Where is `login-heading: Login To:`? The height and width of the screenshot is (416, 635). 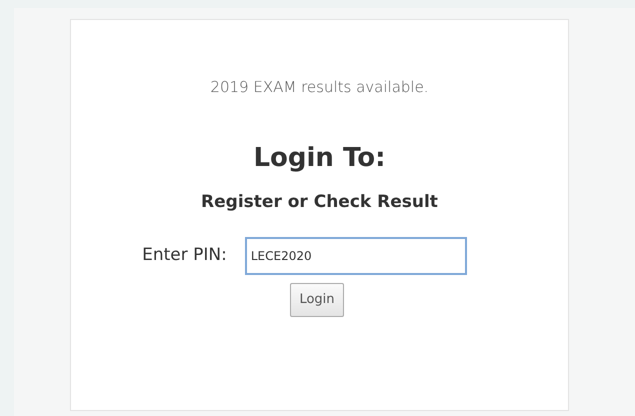 login-heading: Login To: is located at coordinates (319, 158).